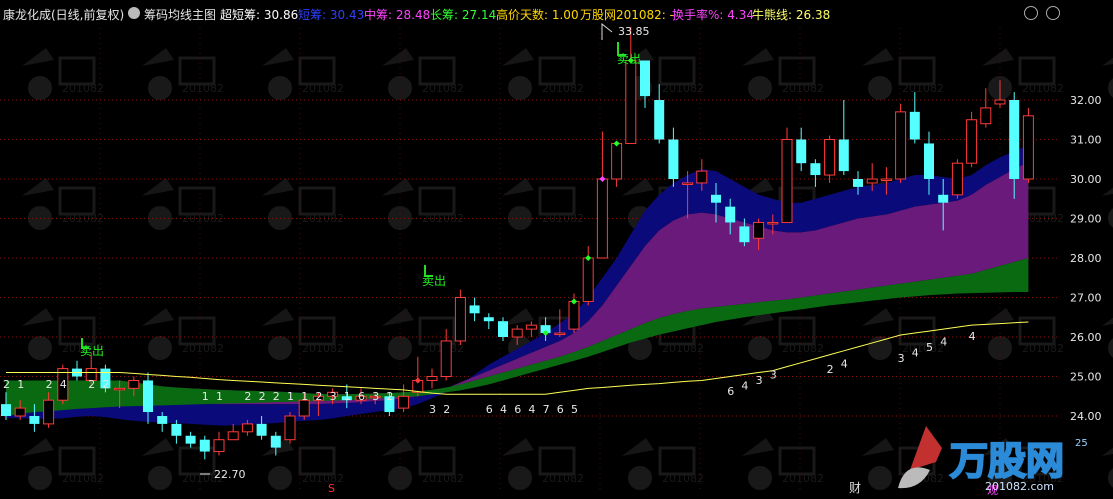 The image size is (1113, 499). What do you see at coordinates (634, 31) in the screenshot?
I see `high-price-label: 33.85` at bounding box center [634, 31].